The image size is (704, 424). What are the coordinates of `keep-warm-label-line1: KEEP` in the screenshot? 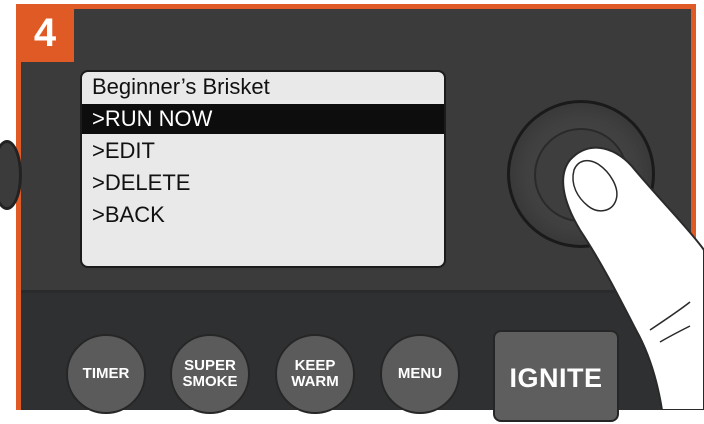 It's located at (315, 365).